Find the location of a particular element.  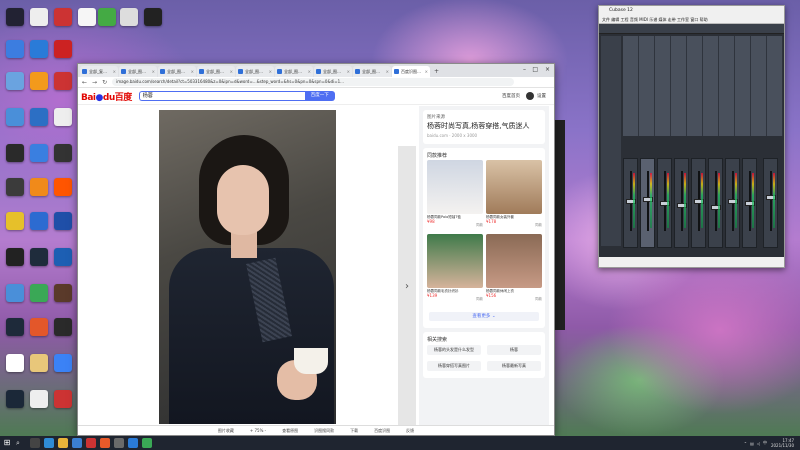

daw-routing-grid is located at coordinates (703, 86).